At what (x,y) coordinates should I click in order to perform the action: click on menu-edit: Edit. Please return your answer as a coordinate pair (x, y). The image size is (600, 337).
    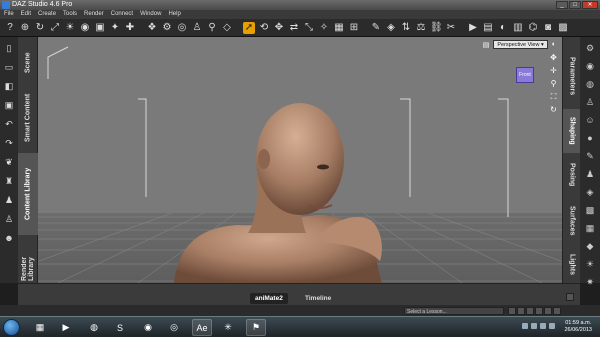
    Looking at the image, I should click on (26, 14).